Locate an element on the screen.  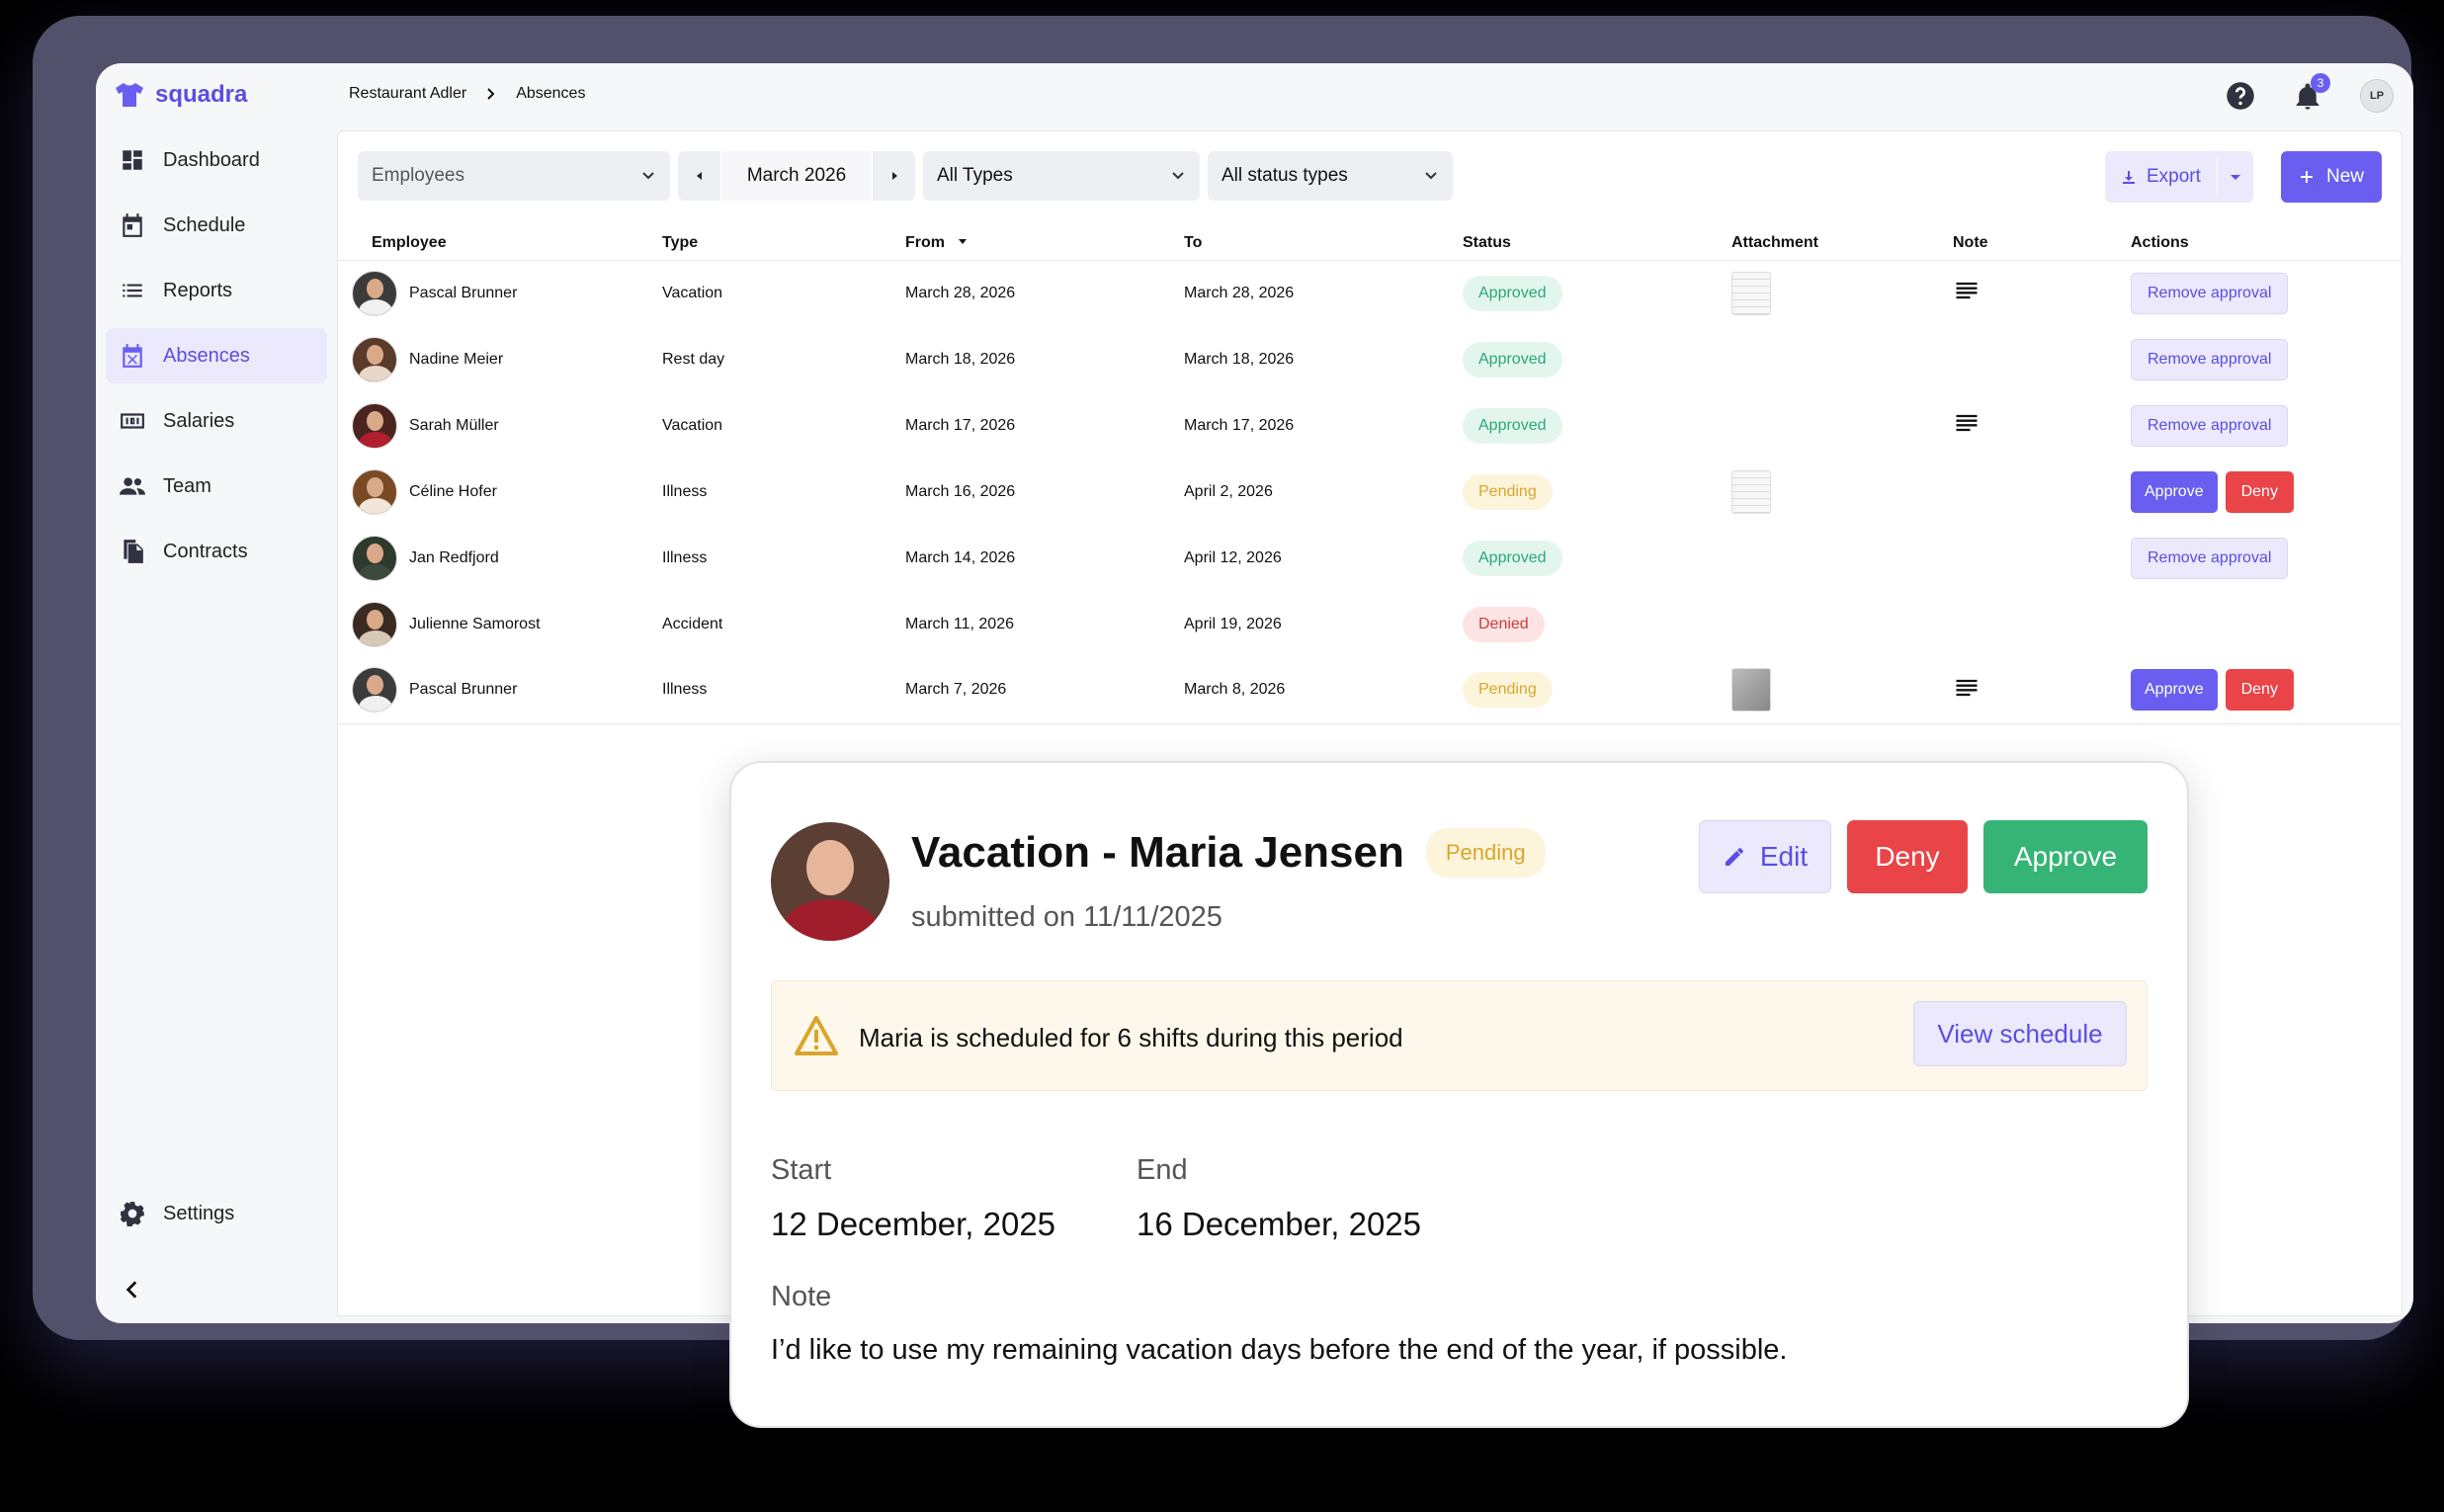
app-name: squadra is located at coordinates (202, 94).